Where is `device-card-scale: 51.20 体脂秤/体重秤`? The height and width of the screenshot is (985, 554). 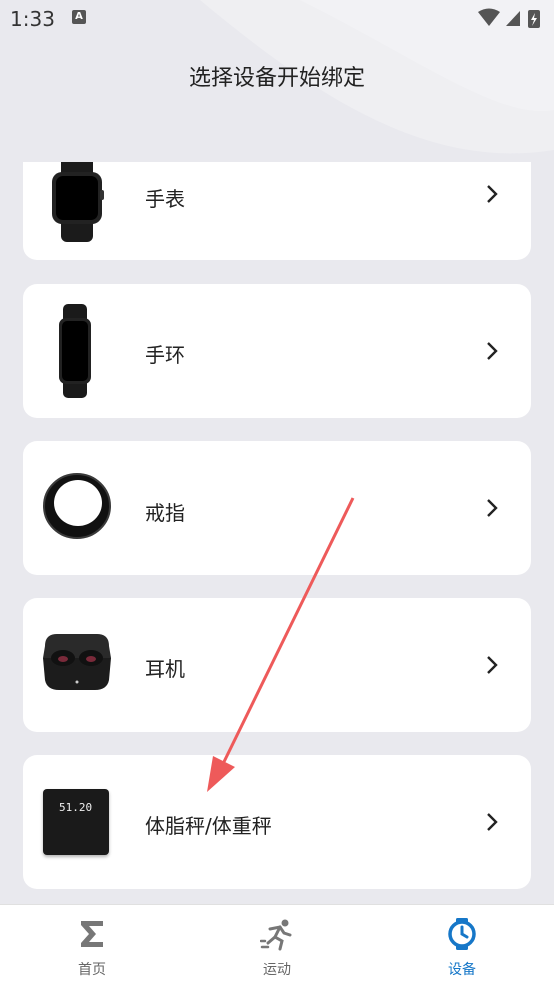 device-card-scale: 51.20 体脂秤/体重秤 is located at coordinates (277, 822).